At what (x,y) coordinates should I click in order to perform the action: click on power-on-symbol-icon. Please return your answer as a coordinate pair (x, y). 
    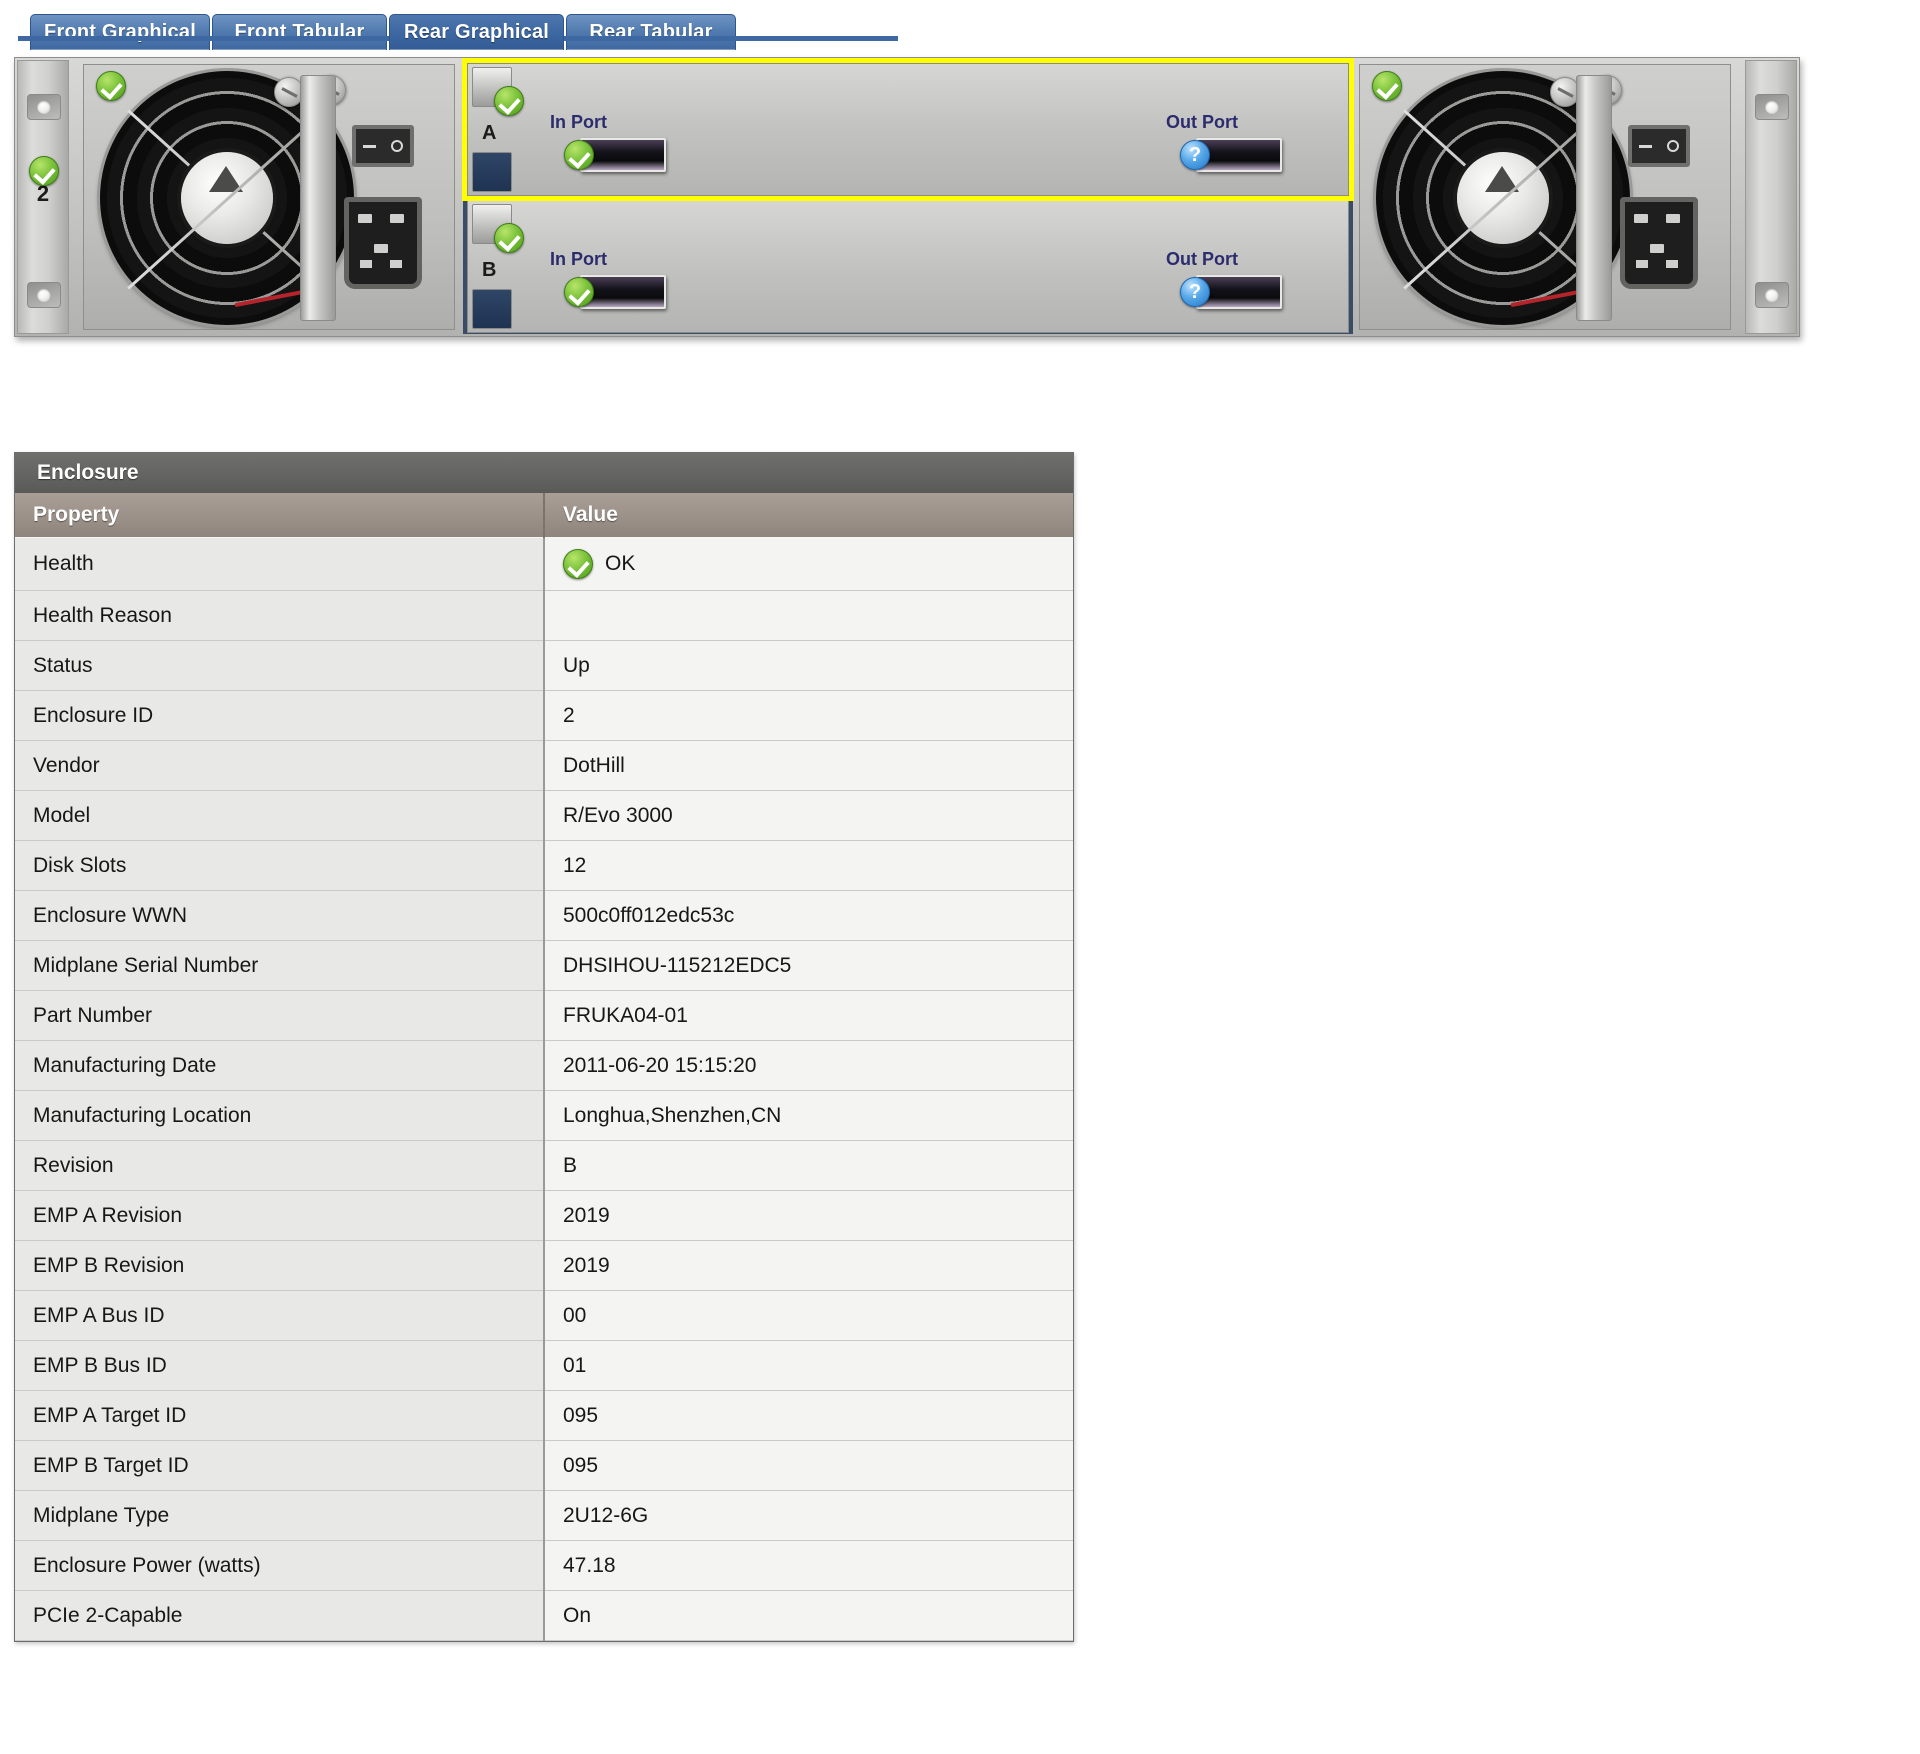
    Looking at the image, I should click on (396, 146).